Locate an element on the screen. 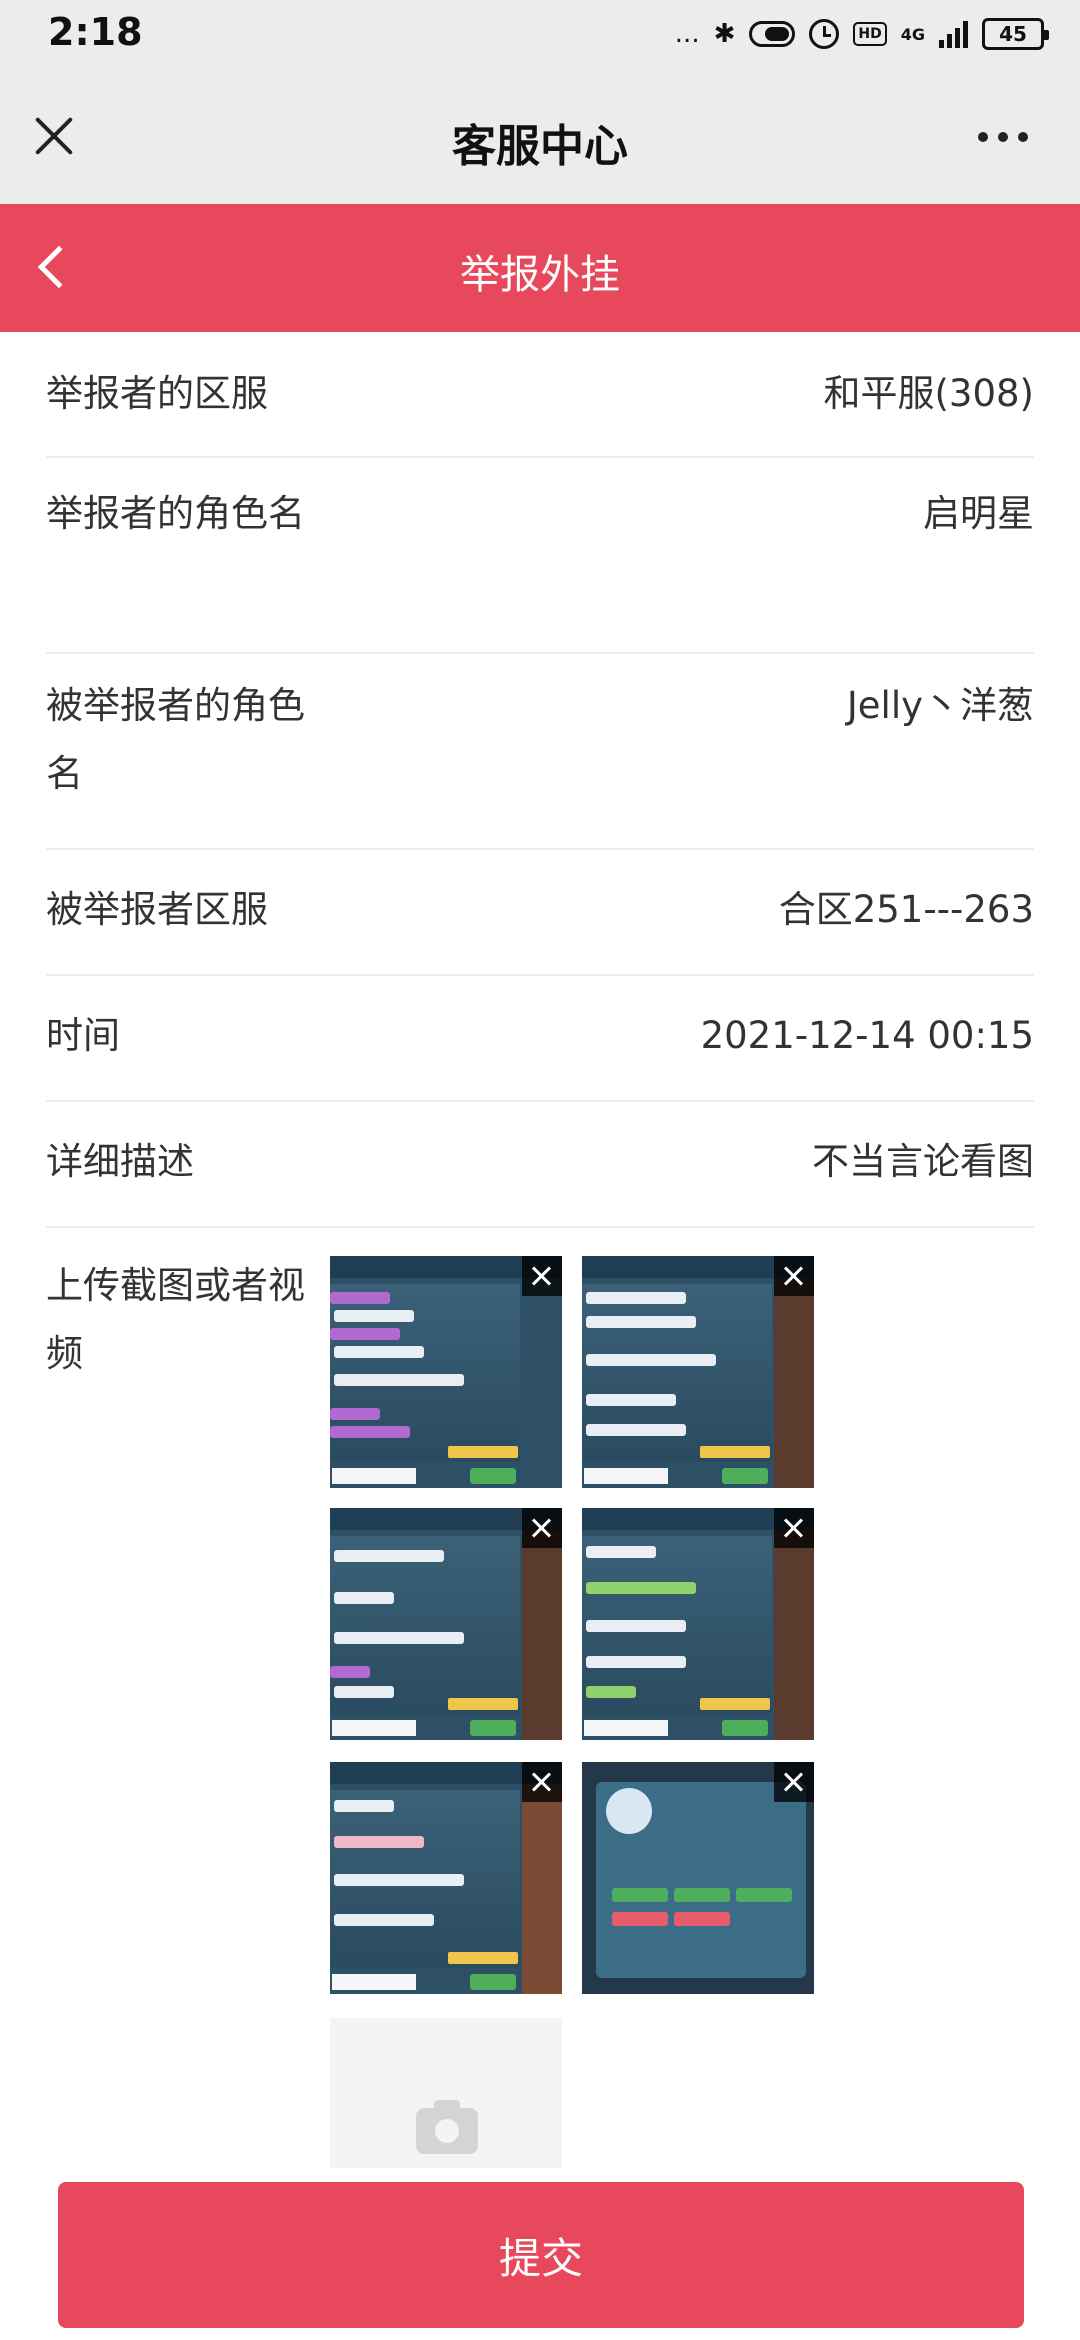 The height and width of the screenshot is (2340, 1080). add-media-button is located at coordinates (446, 2093).